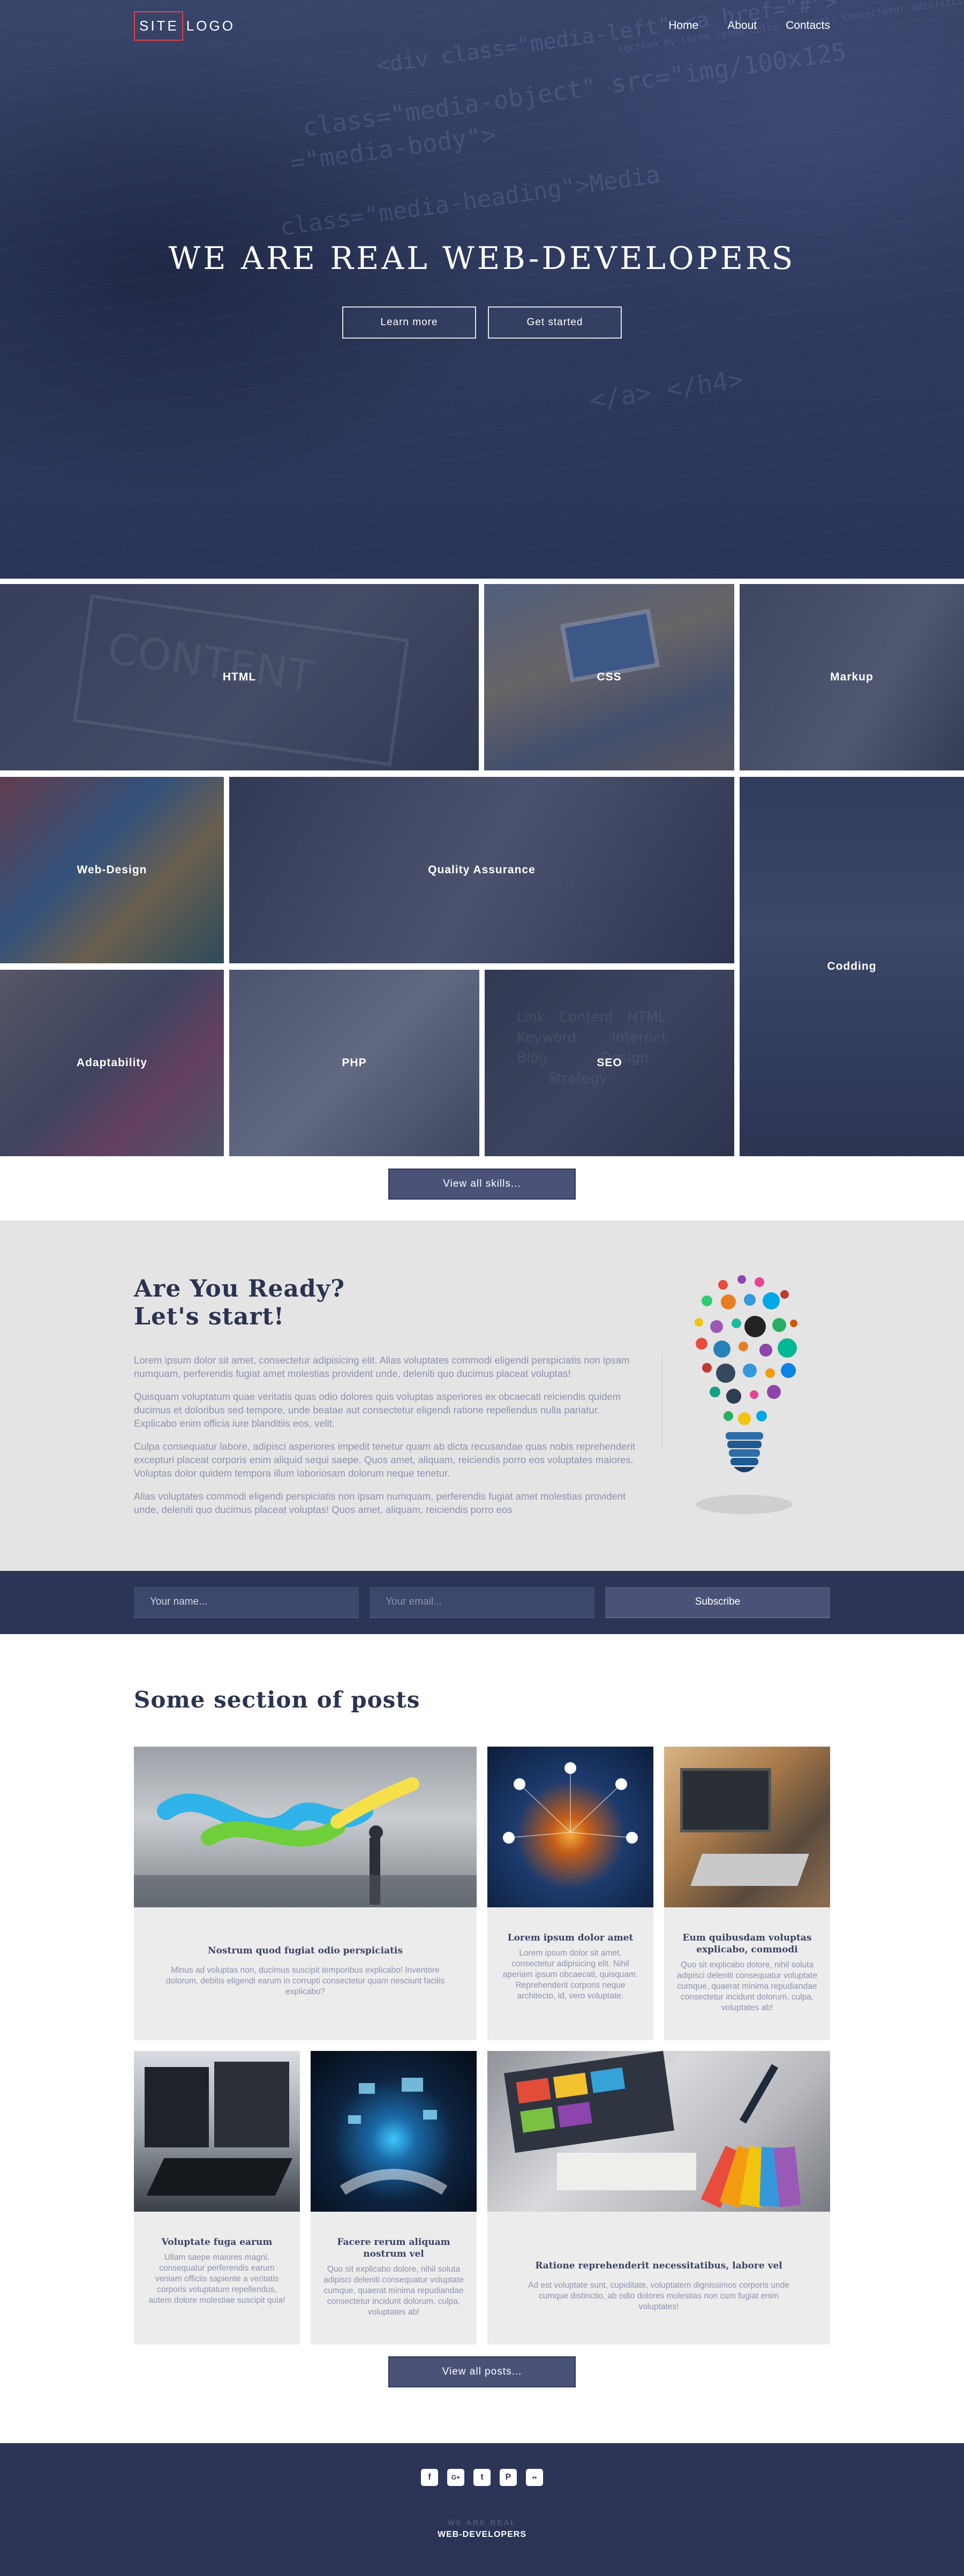  What do you see at coordinates (239, 1288) in the screenshot?
I see `ready-title-line1: Are You Ready?` at bounding box center [239, 1288].